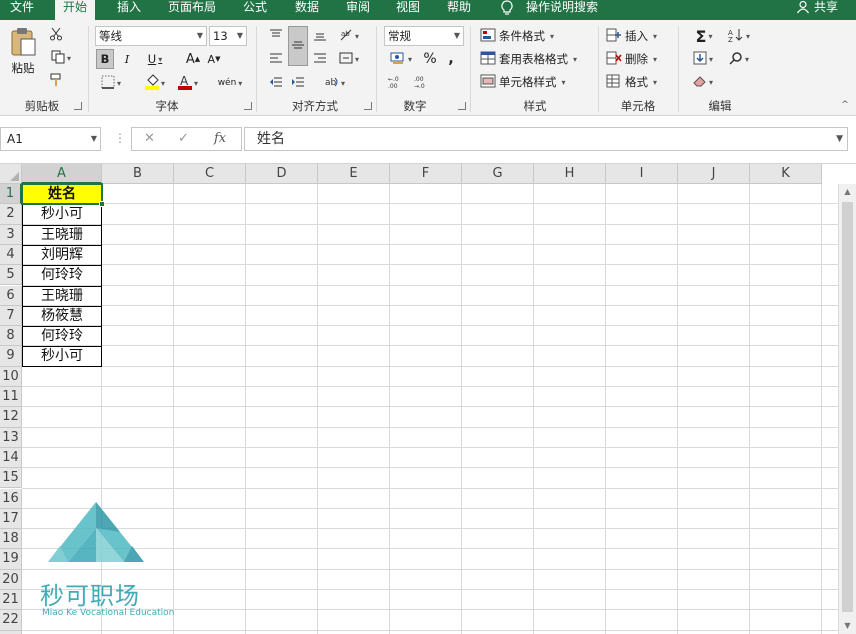  Describe the element at coordinates (426, 174) in the screenshot. I see `column-header-f: F` at that location.